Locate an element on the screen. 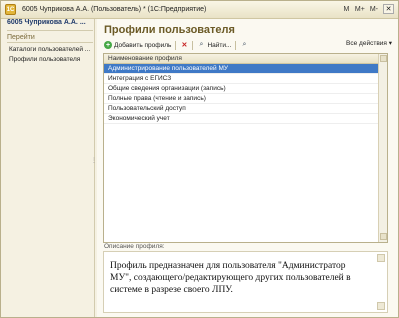 The height and width of the screenshot is (318, 399). table-row: Полные права (чтение и запись) is located at coordinates (241, 99).